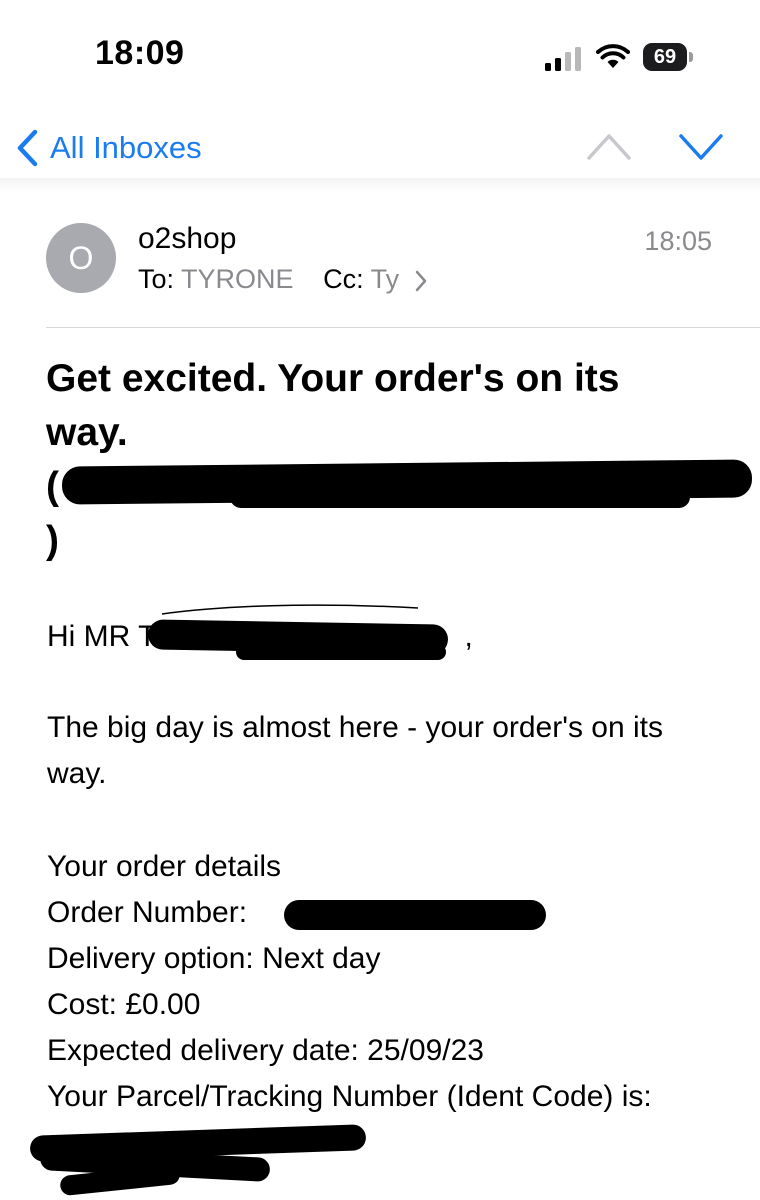  What do you see at coordinates (52, 540) in the screenshot?
I see `subject-line-4: )` at bounding box center [52, 540].